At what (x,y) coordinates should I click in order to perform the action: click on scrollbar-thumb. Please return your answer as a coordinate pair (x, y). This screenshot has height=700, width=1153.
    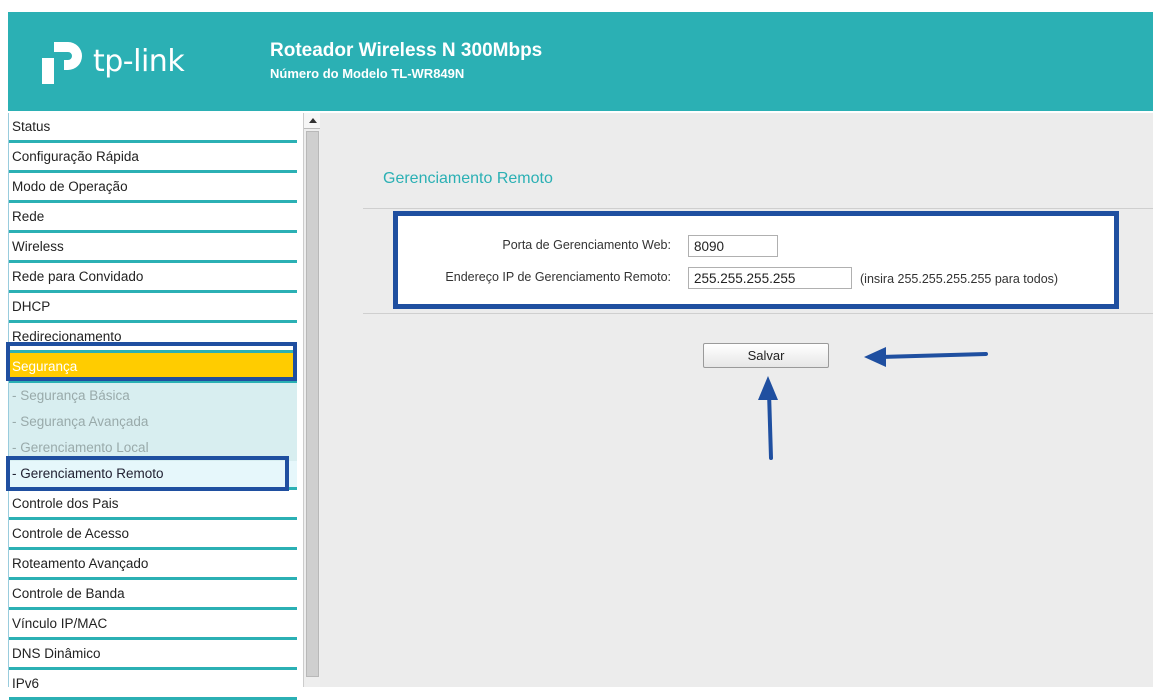
    Looking at the image, I should click on (312, 404).